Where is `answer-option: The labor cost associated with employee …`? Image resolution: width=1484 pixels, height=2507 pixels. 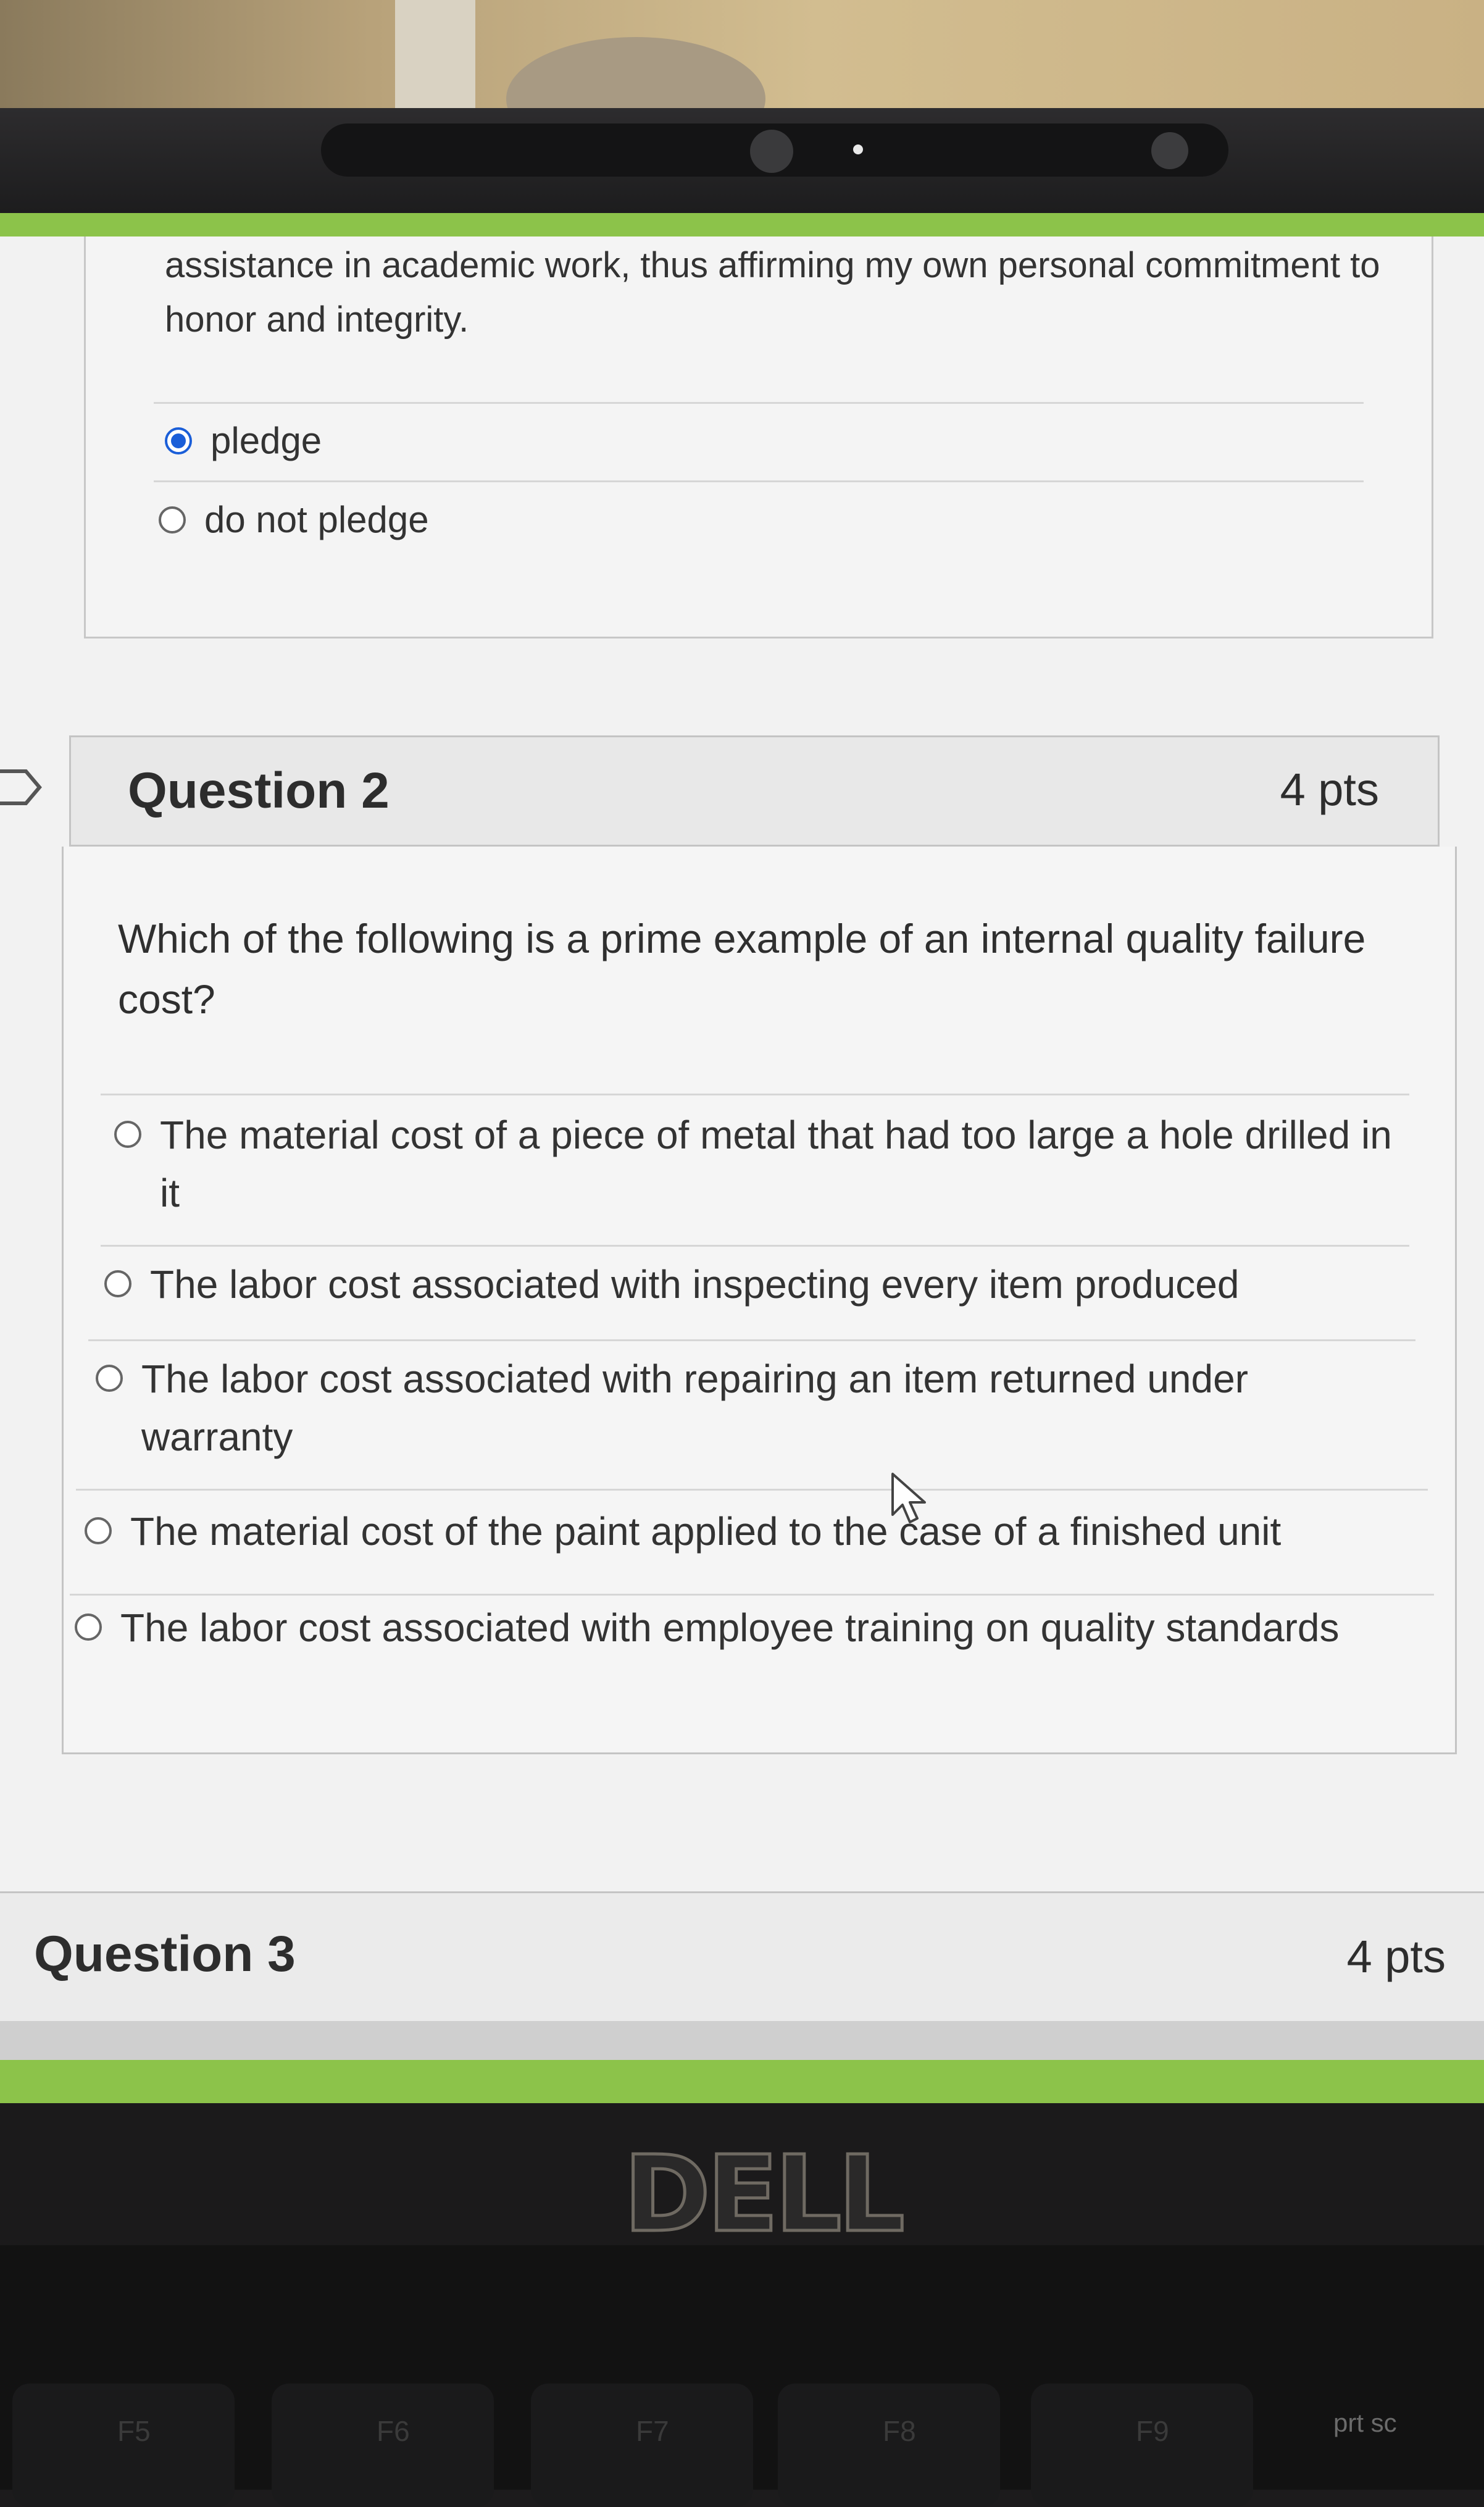
answer-option: The labor cost associated with employee … is located at coordinates (754, 1628).